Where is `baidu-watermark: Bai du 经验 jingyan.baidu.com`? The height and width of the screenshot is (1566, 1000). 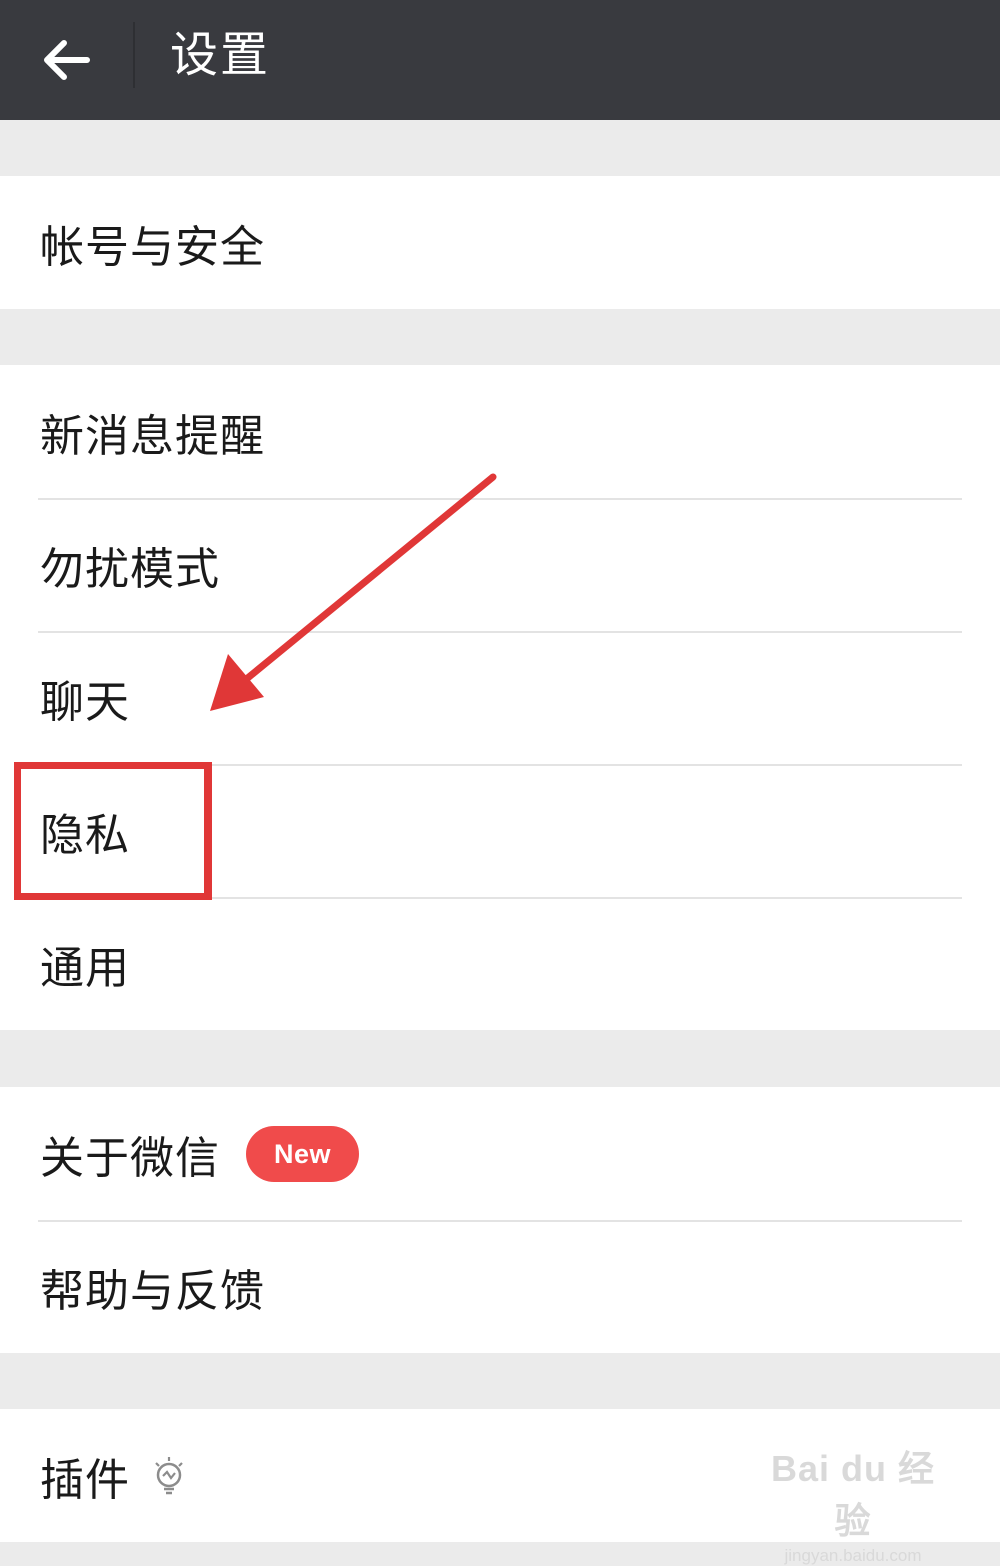
baidu-watermark: Bai du 经验 jingyan.baidu.com is located at coordinates (852, 1506).